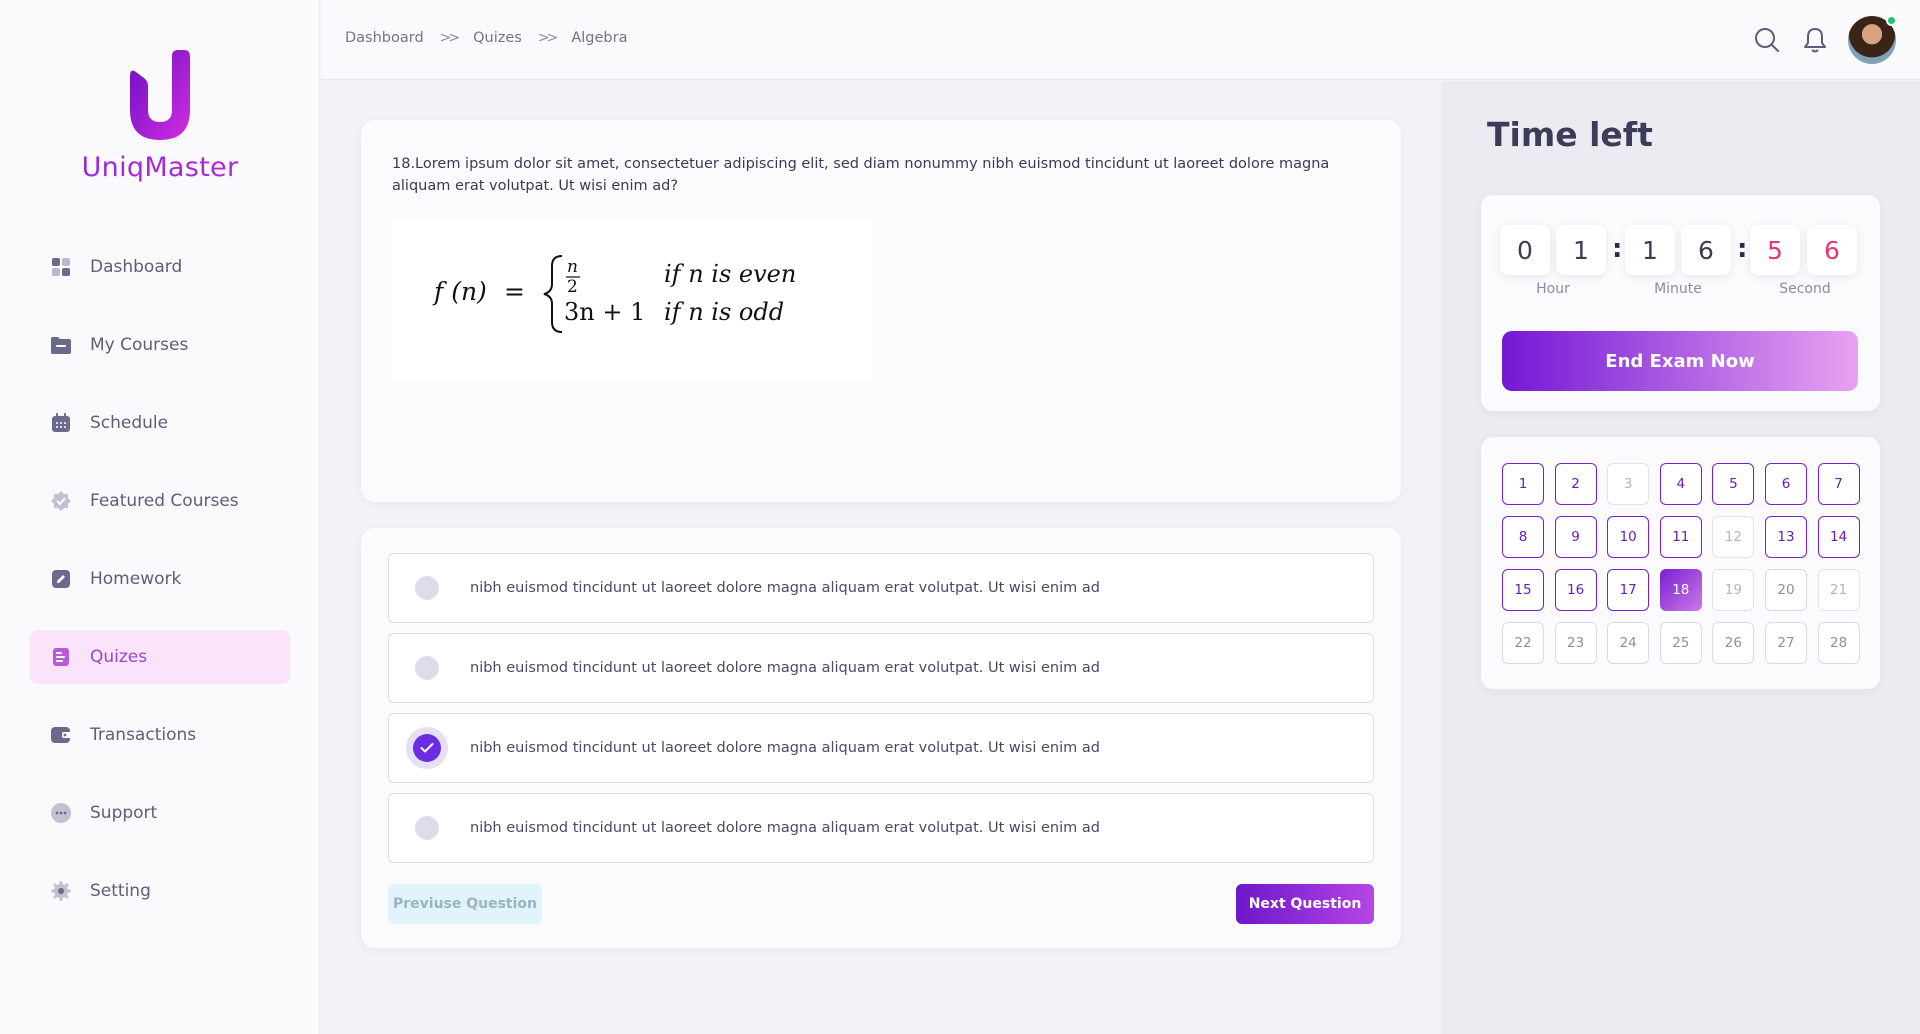  Describe the element at coordinates (604, 312) in the screenshot. I see `formula-case2-value: 3n + 1` at that location.